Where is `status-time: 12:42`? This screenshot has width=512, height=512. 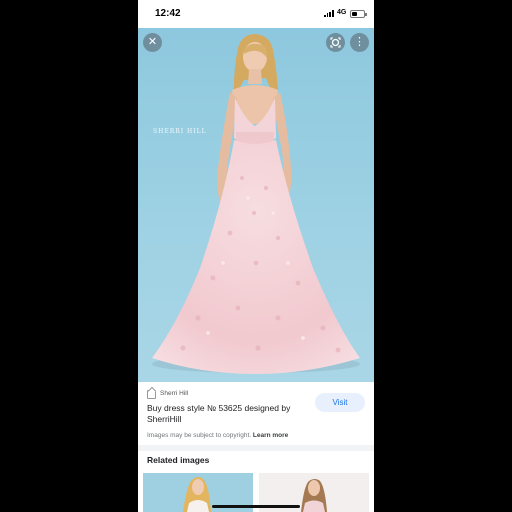
status-time: 12:42 is located at coordinates (168, 13).